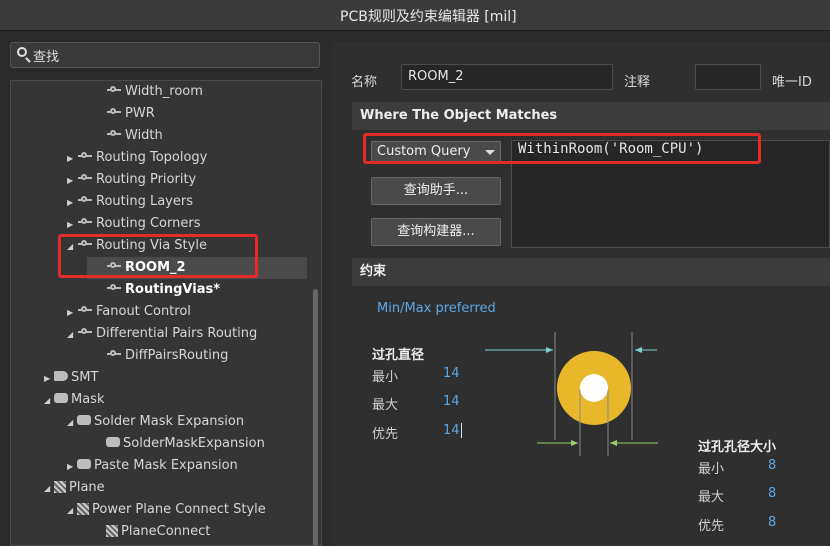  What do you see at coordinates (130, 114) in the screenshot?
I see `tree-item-pwr: PWR` at bounding box center [130, 114].